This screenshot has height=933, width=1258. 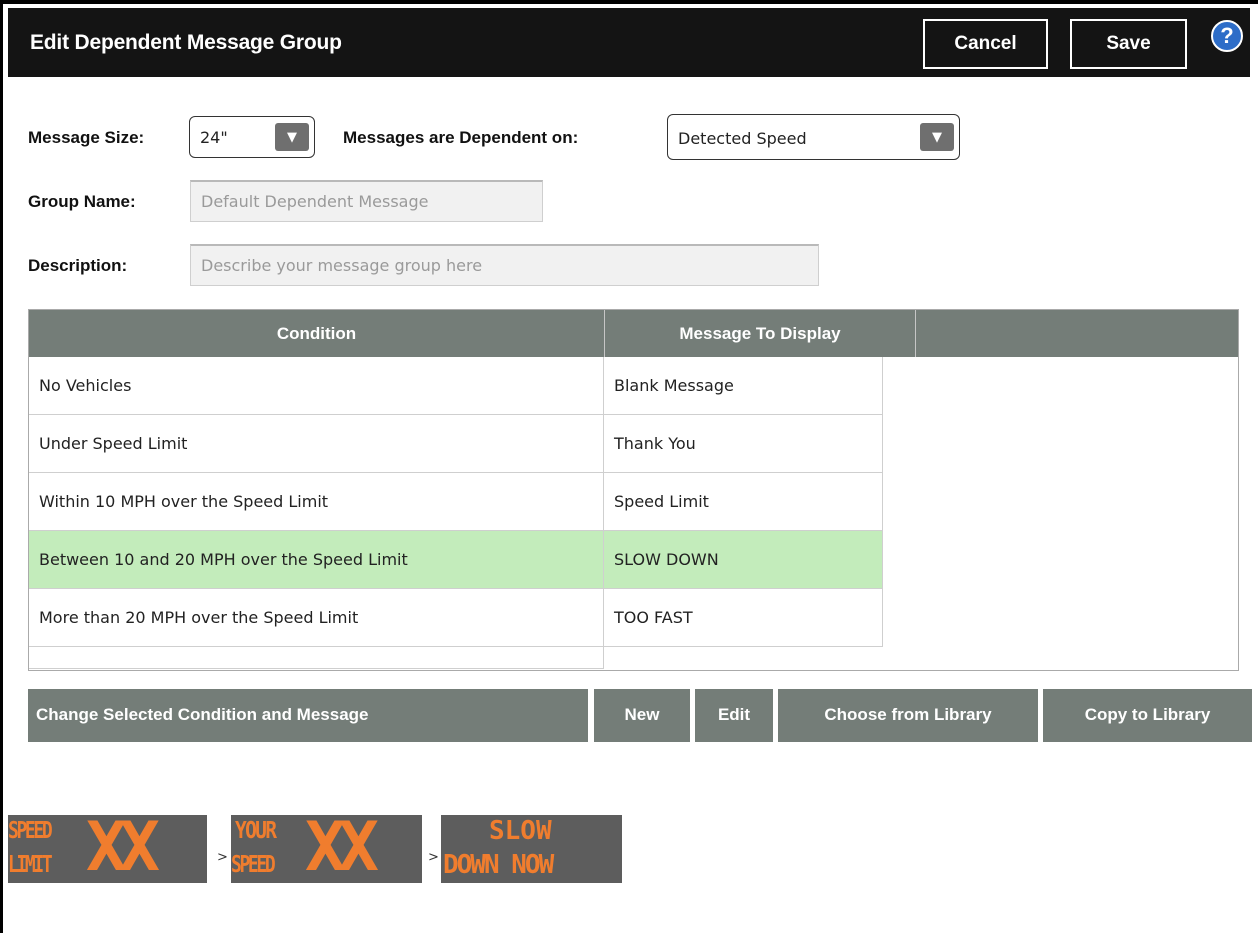 What do you see at coordinates (813, 137) in the screenshot?
I see `dependent-on-select: Detected Speed ▼` at bounding box center [813, 137].